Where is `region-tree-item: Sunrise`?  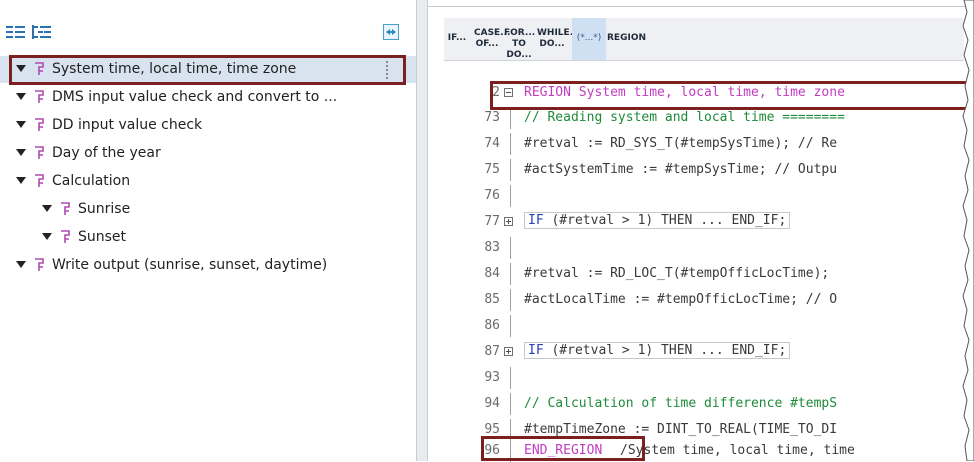 region-tree-item: Sunrise is located at coordinates (208, 209).